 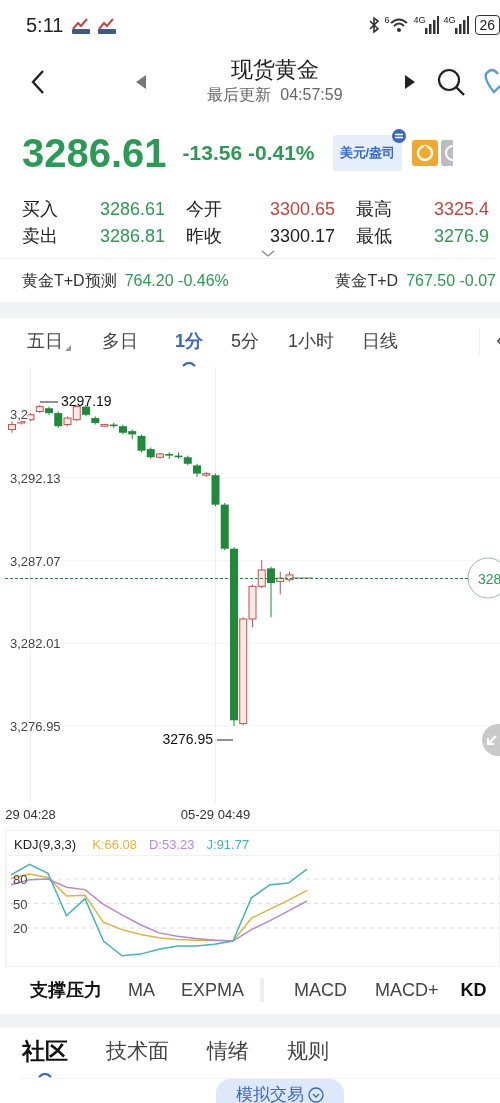 I want to click on last-price: 3286.61, so click(x=94, y=153).